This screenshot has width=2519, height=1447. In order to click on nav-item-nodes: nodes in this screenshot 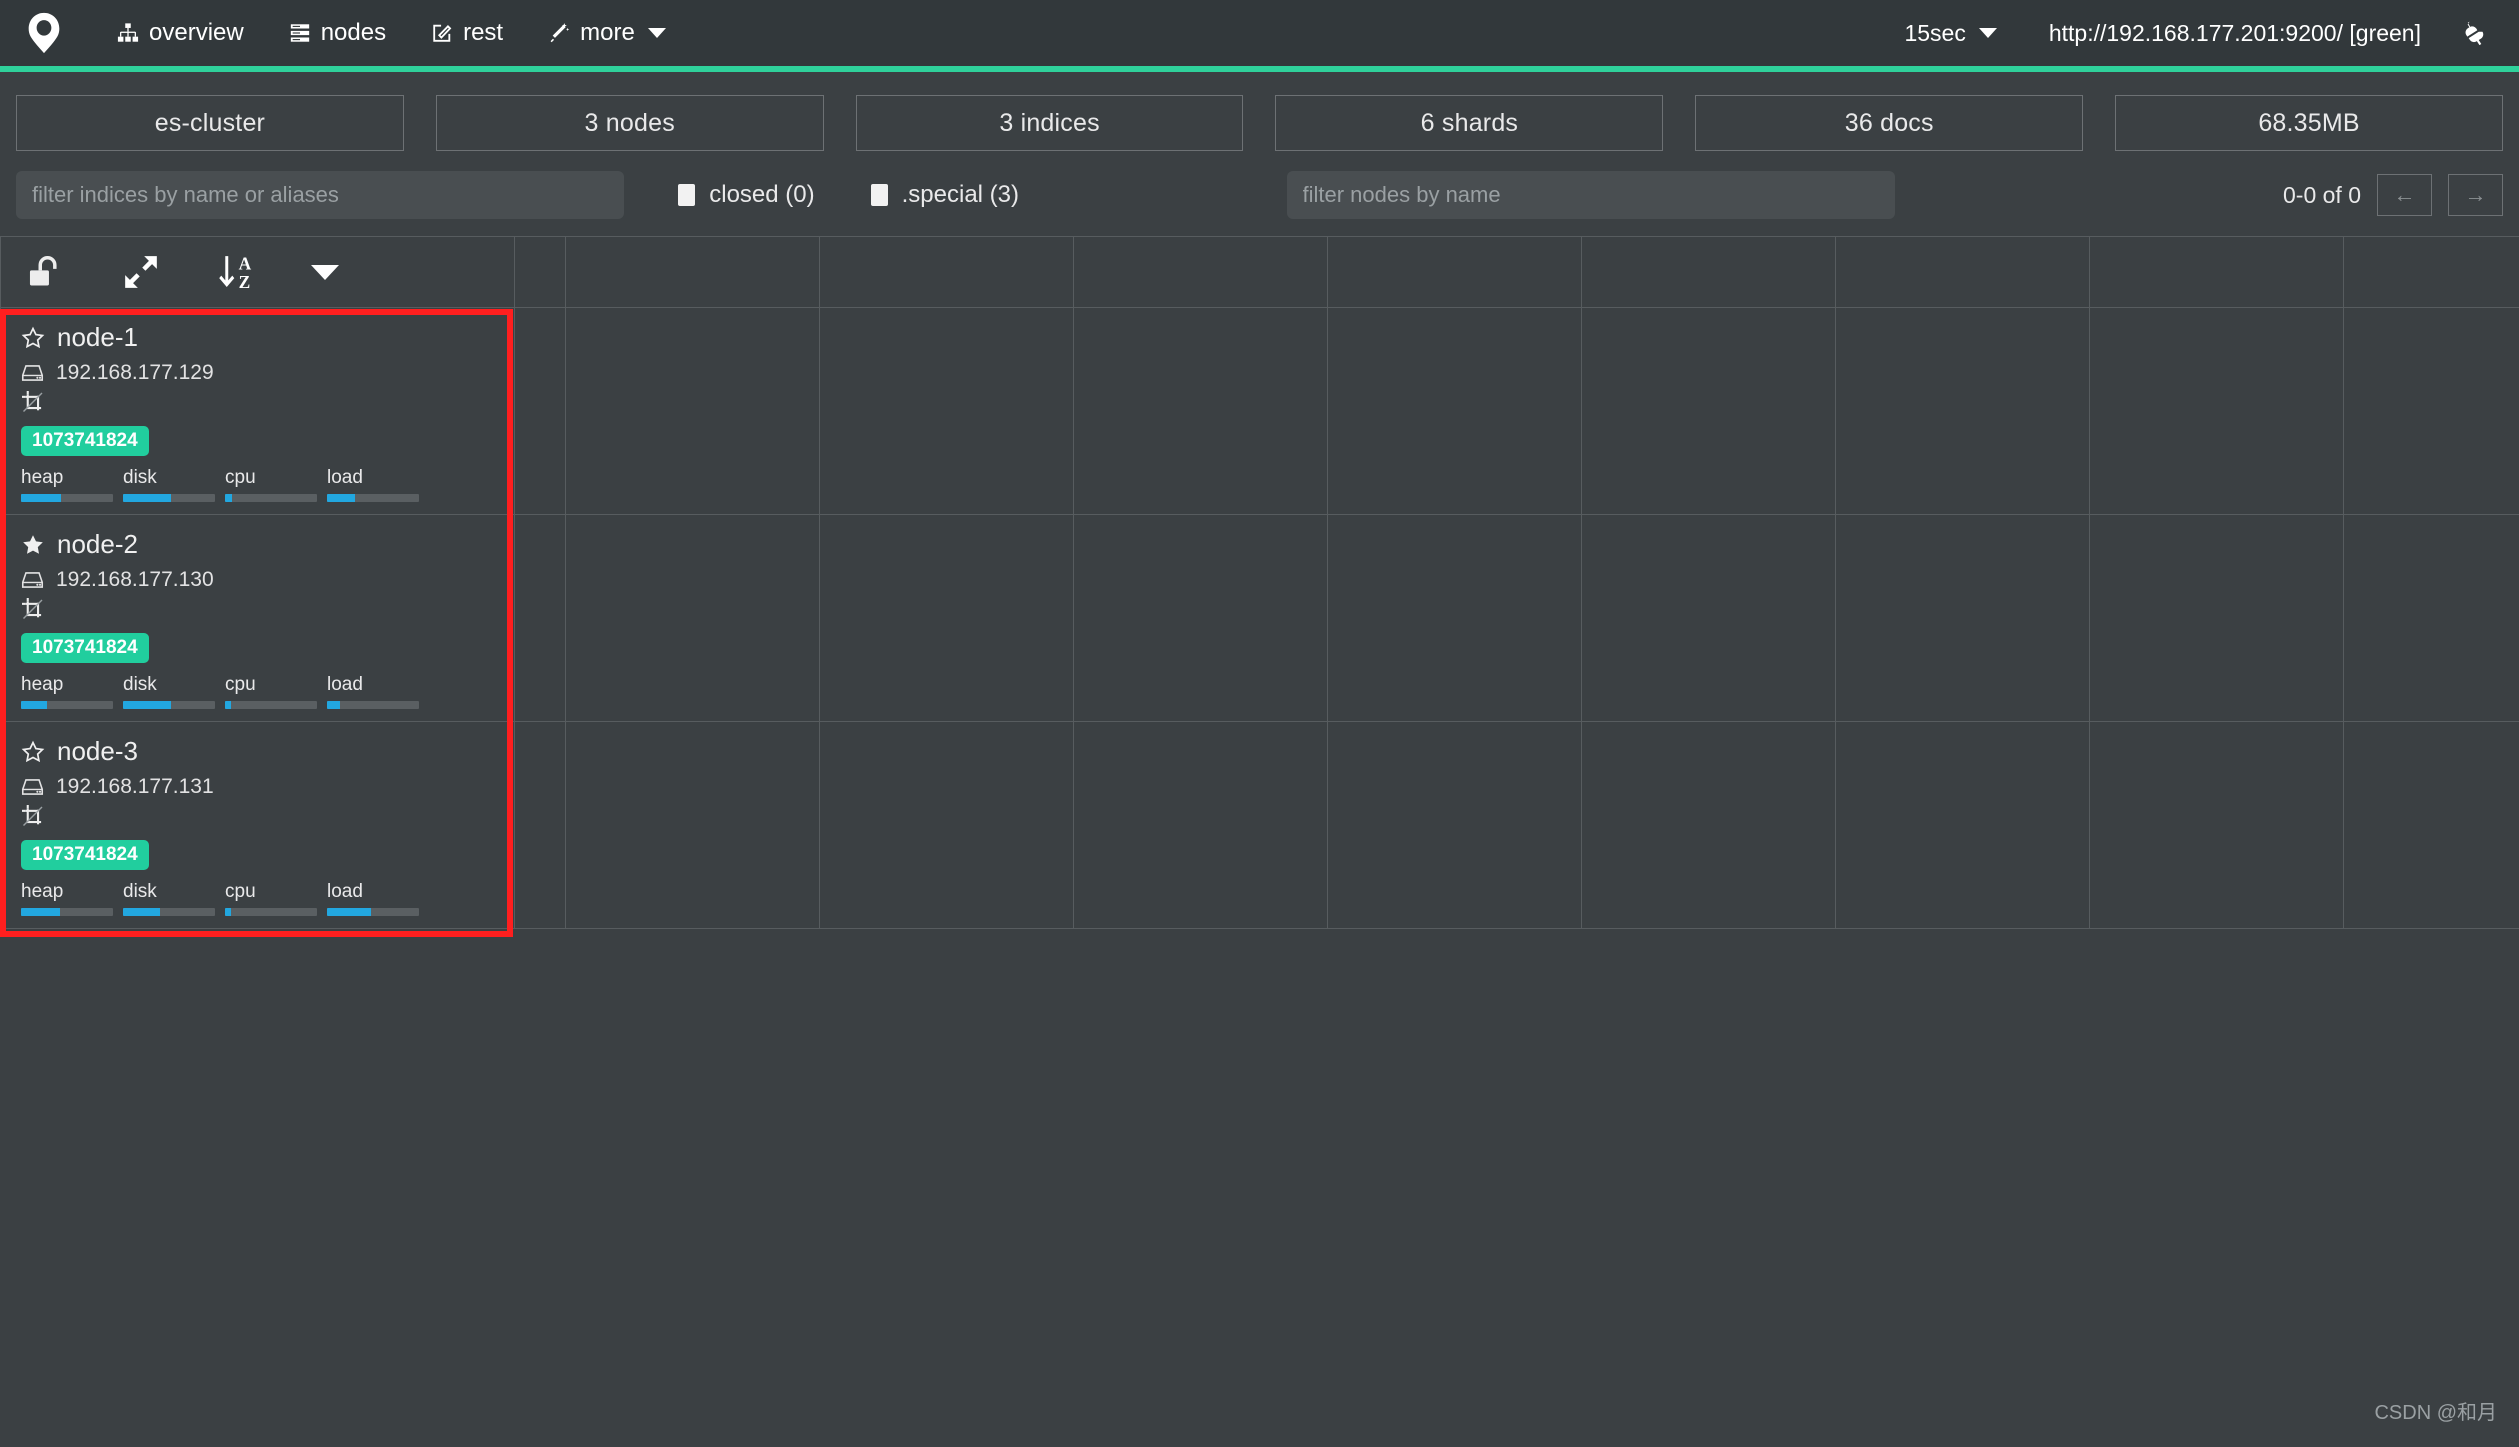, I will do `click(337, 33)`.